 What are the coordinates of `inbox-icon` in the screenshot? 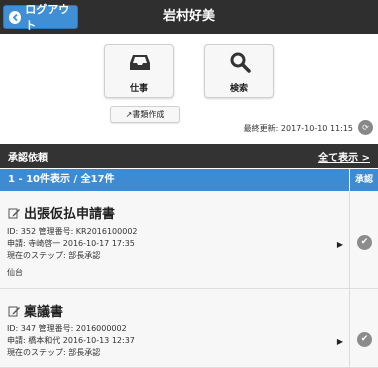 It's located at (140, 62).